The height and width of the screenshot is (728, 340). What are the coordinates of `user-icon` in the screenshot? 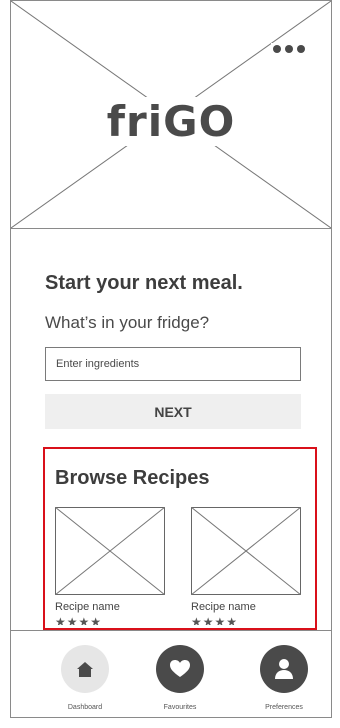 It's located at (284, 669).